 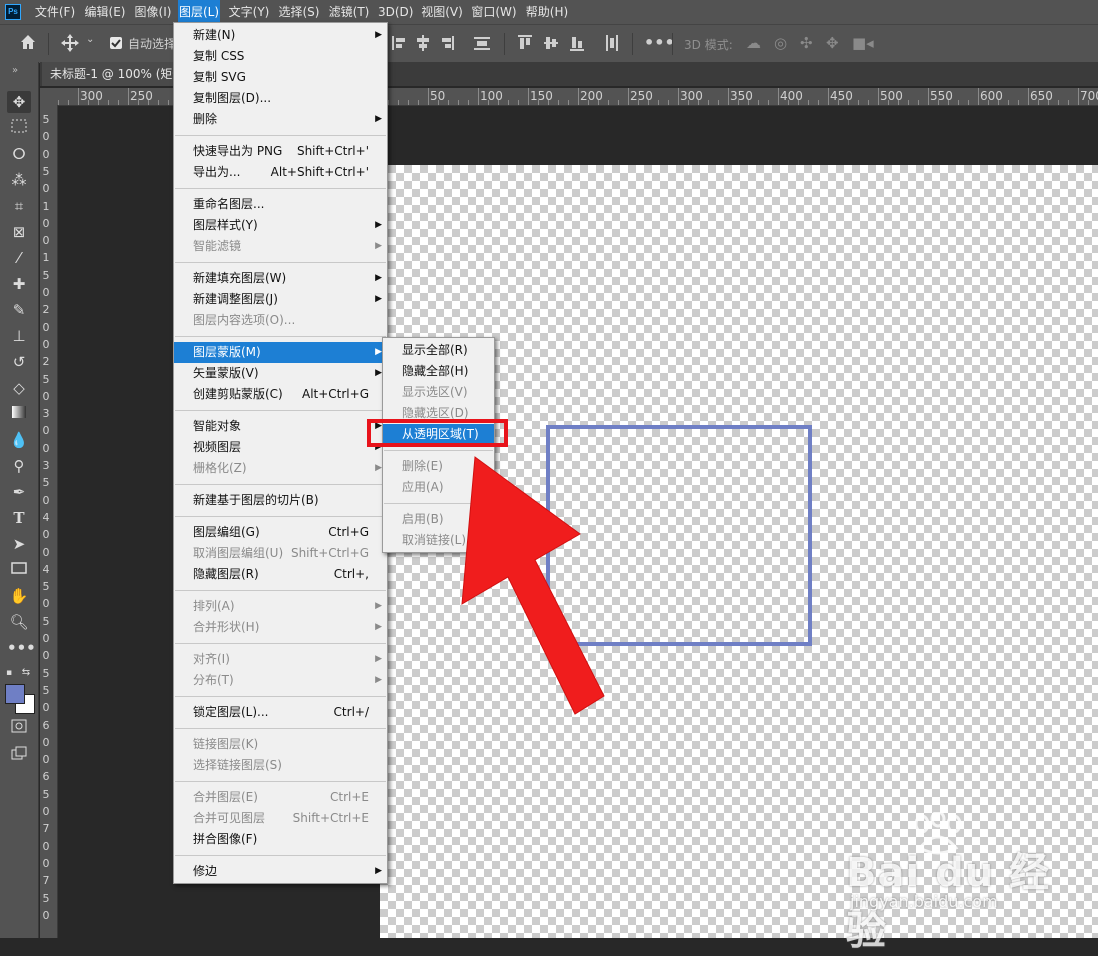 What do you see at coordinates (963, 883) in the screenshot?
I see `baidu-watermark: Bai du 经验 jingyan.baidu.com` at bounding box center [963, 883].